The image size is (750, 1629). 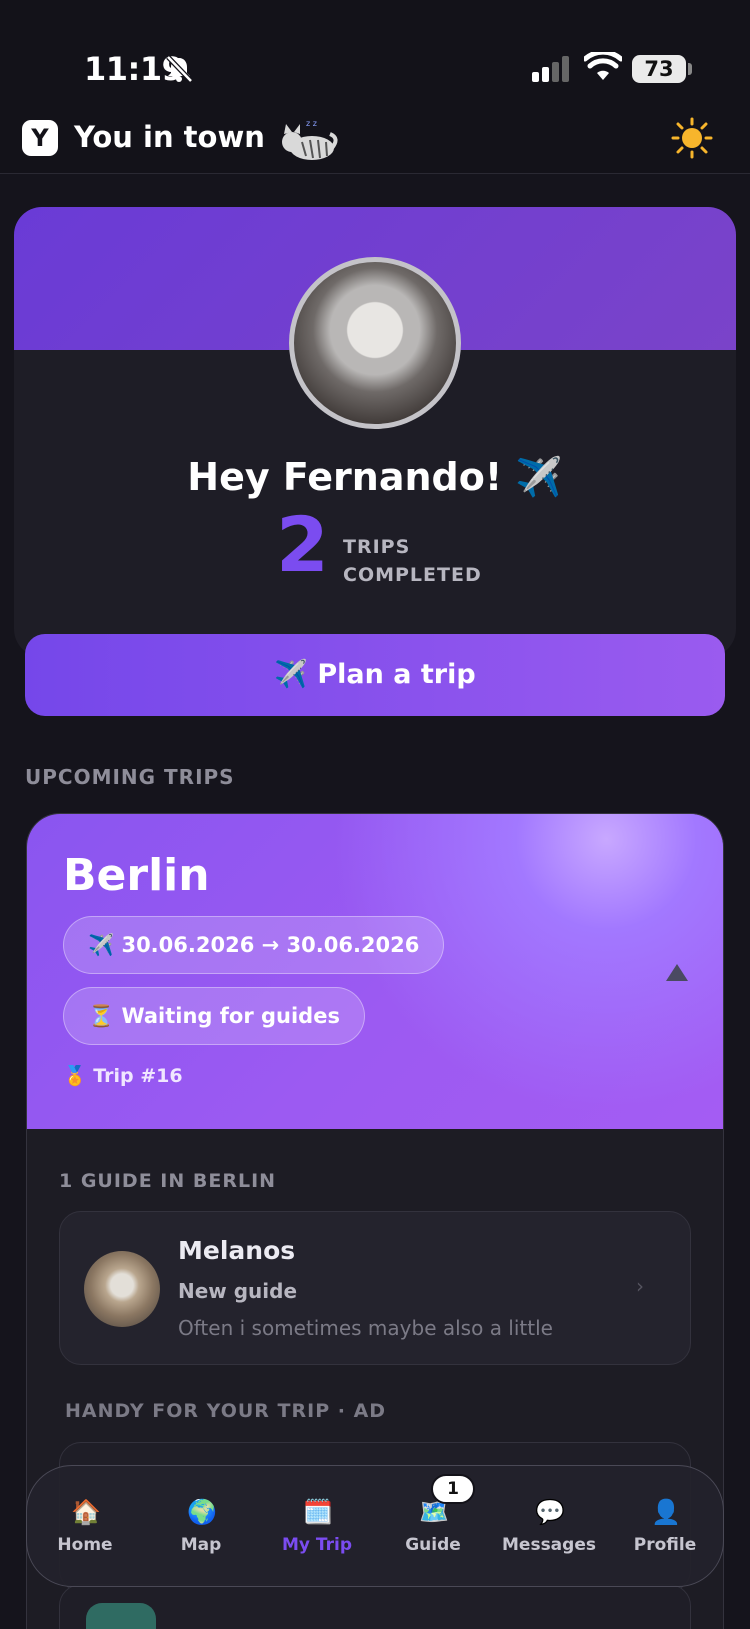 What do you see at coordinates (169, 137) in the screenshot?
I see `app-title: You in town` at bounding box center [169, 137].